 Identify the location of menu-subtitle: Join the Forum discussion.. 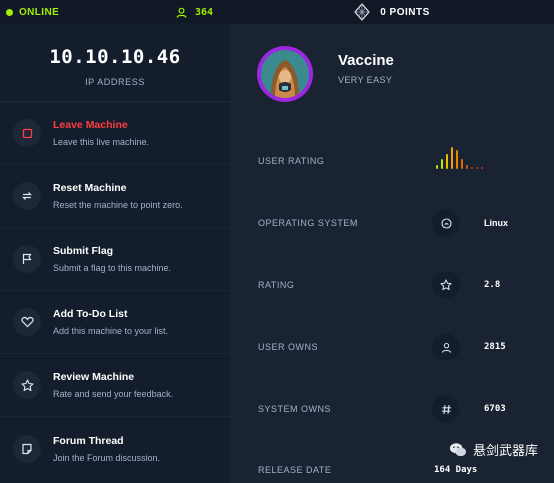
(107, 457).